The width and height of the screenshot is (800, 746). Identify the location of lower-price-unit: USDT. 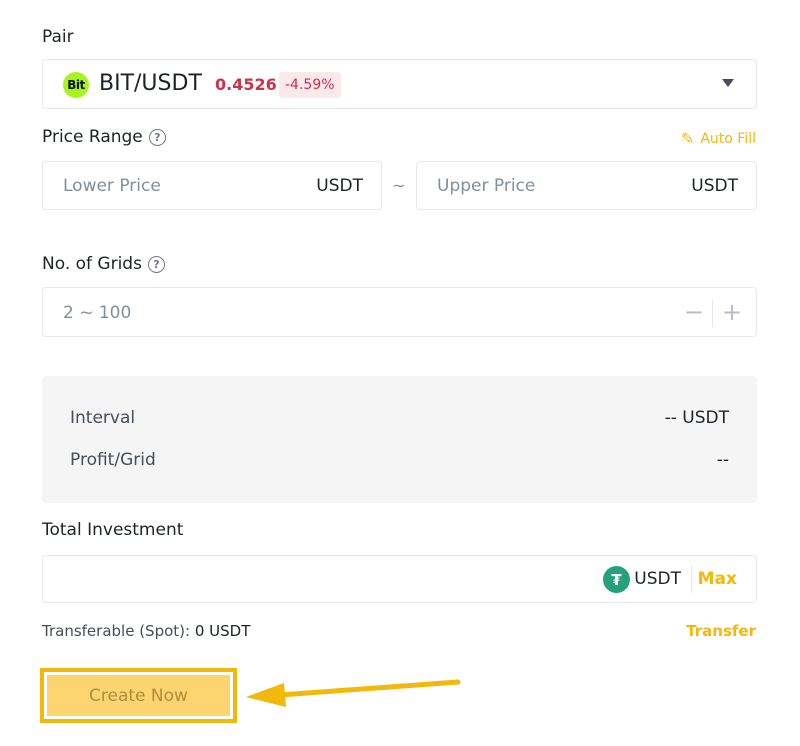
(339, 186).